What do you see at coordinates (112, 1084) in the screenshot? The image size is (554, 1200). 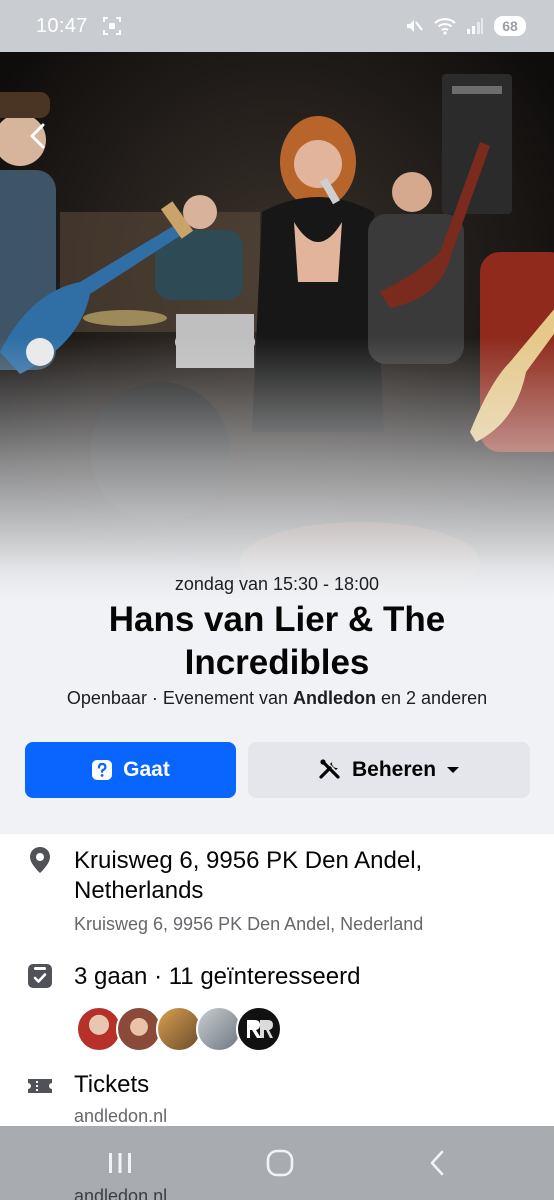 I see `tickets-label: Tickets` at bounding box center [112, 1084].